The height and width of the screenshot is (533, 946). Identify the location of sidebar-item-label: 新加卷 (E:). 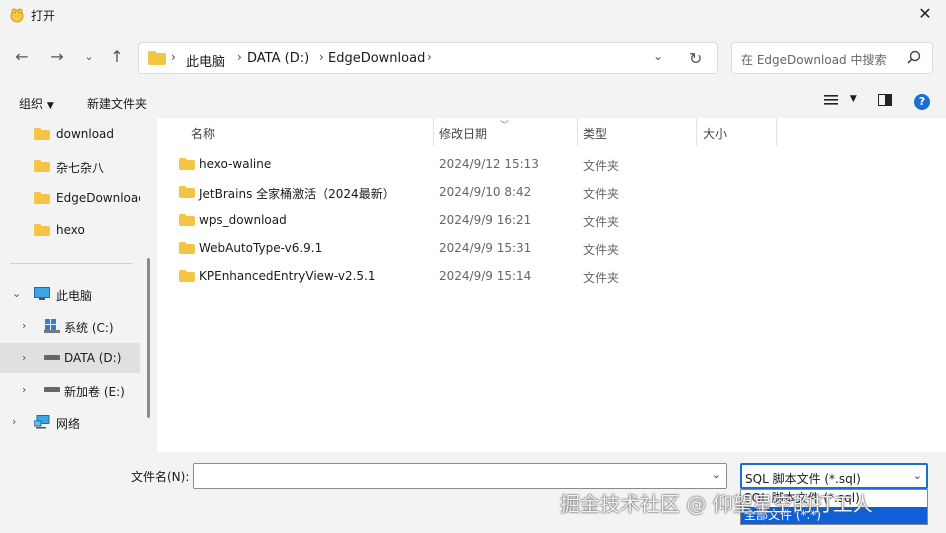
(94, 392).